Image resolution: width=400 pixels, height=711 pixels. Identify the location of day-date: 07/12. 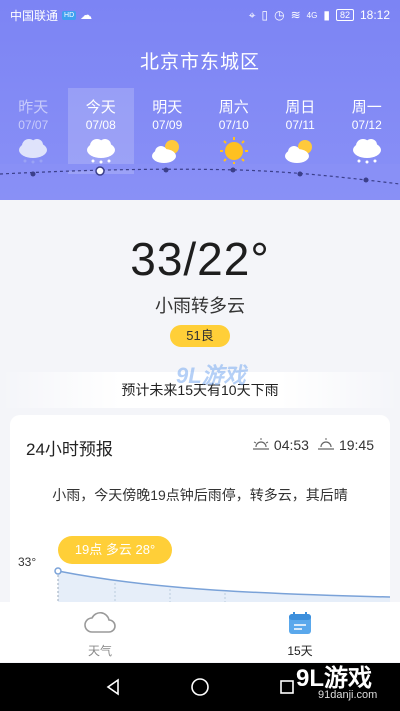
(366, 125).